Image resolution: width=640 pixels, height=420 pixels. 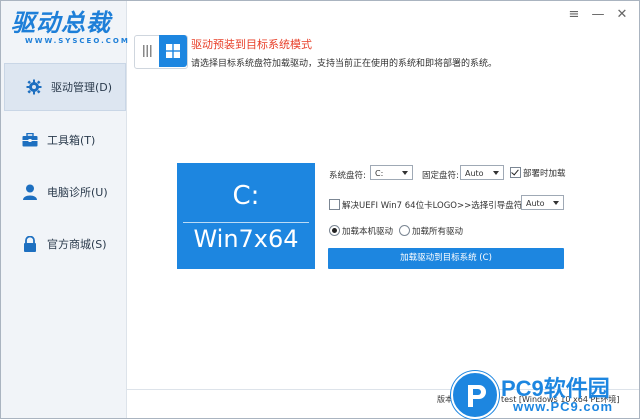 I want to click on windows-icon, so click(x=173, y=51).